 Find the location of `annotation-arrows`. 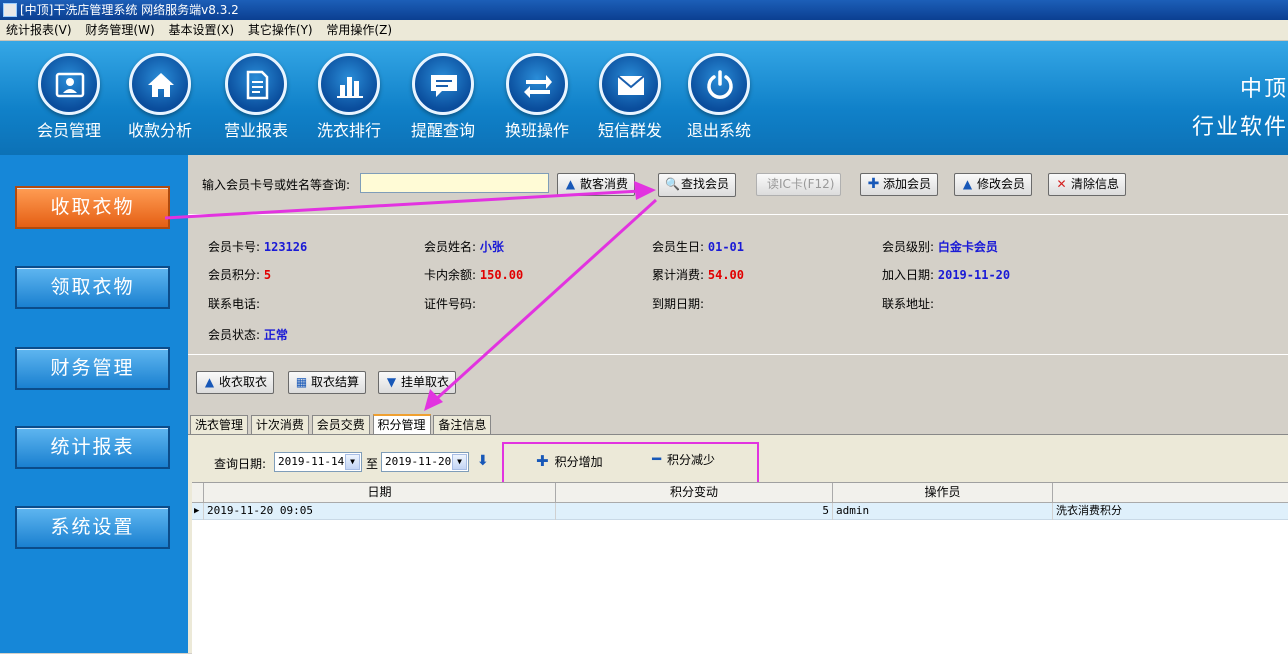

annotation-arrows is located at coordinates (411, 296).